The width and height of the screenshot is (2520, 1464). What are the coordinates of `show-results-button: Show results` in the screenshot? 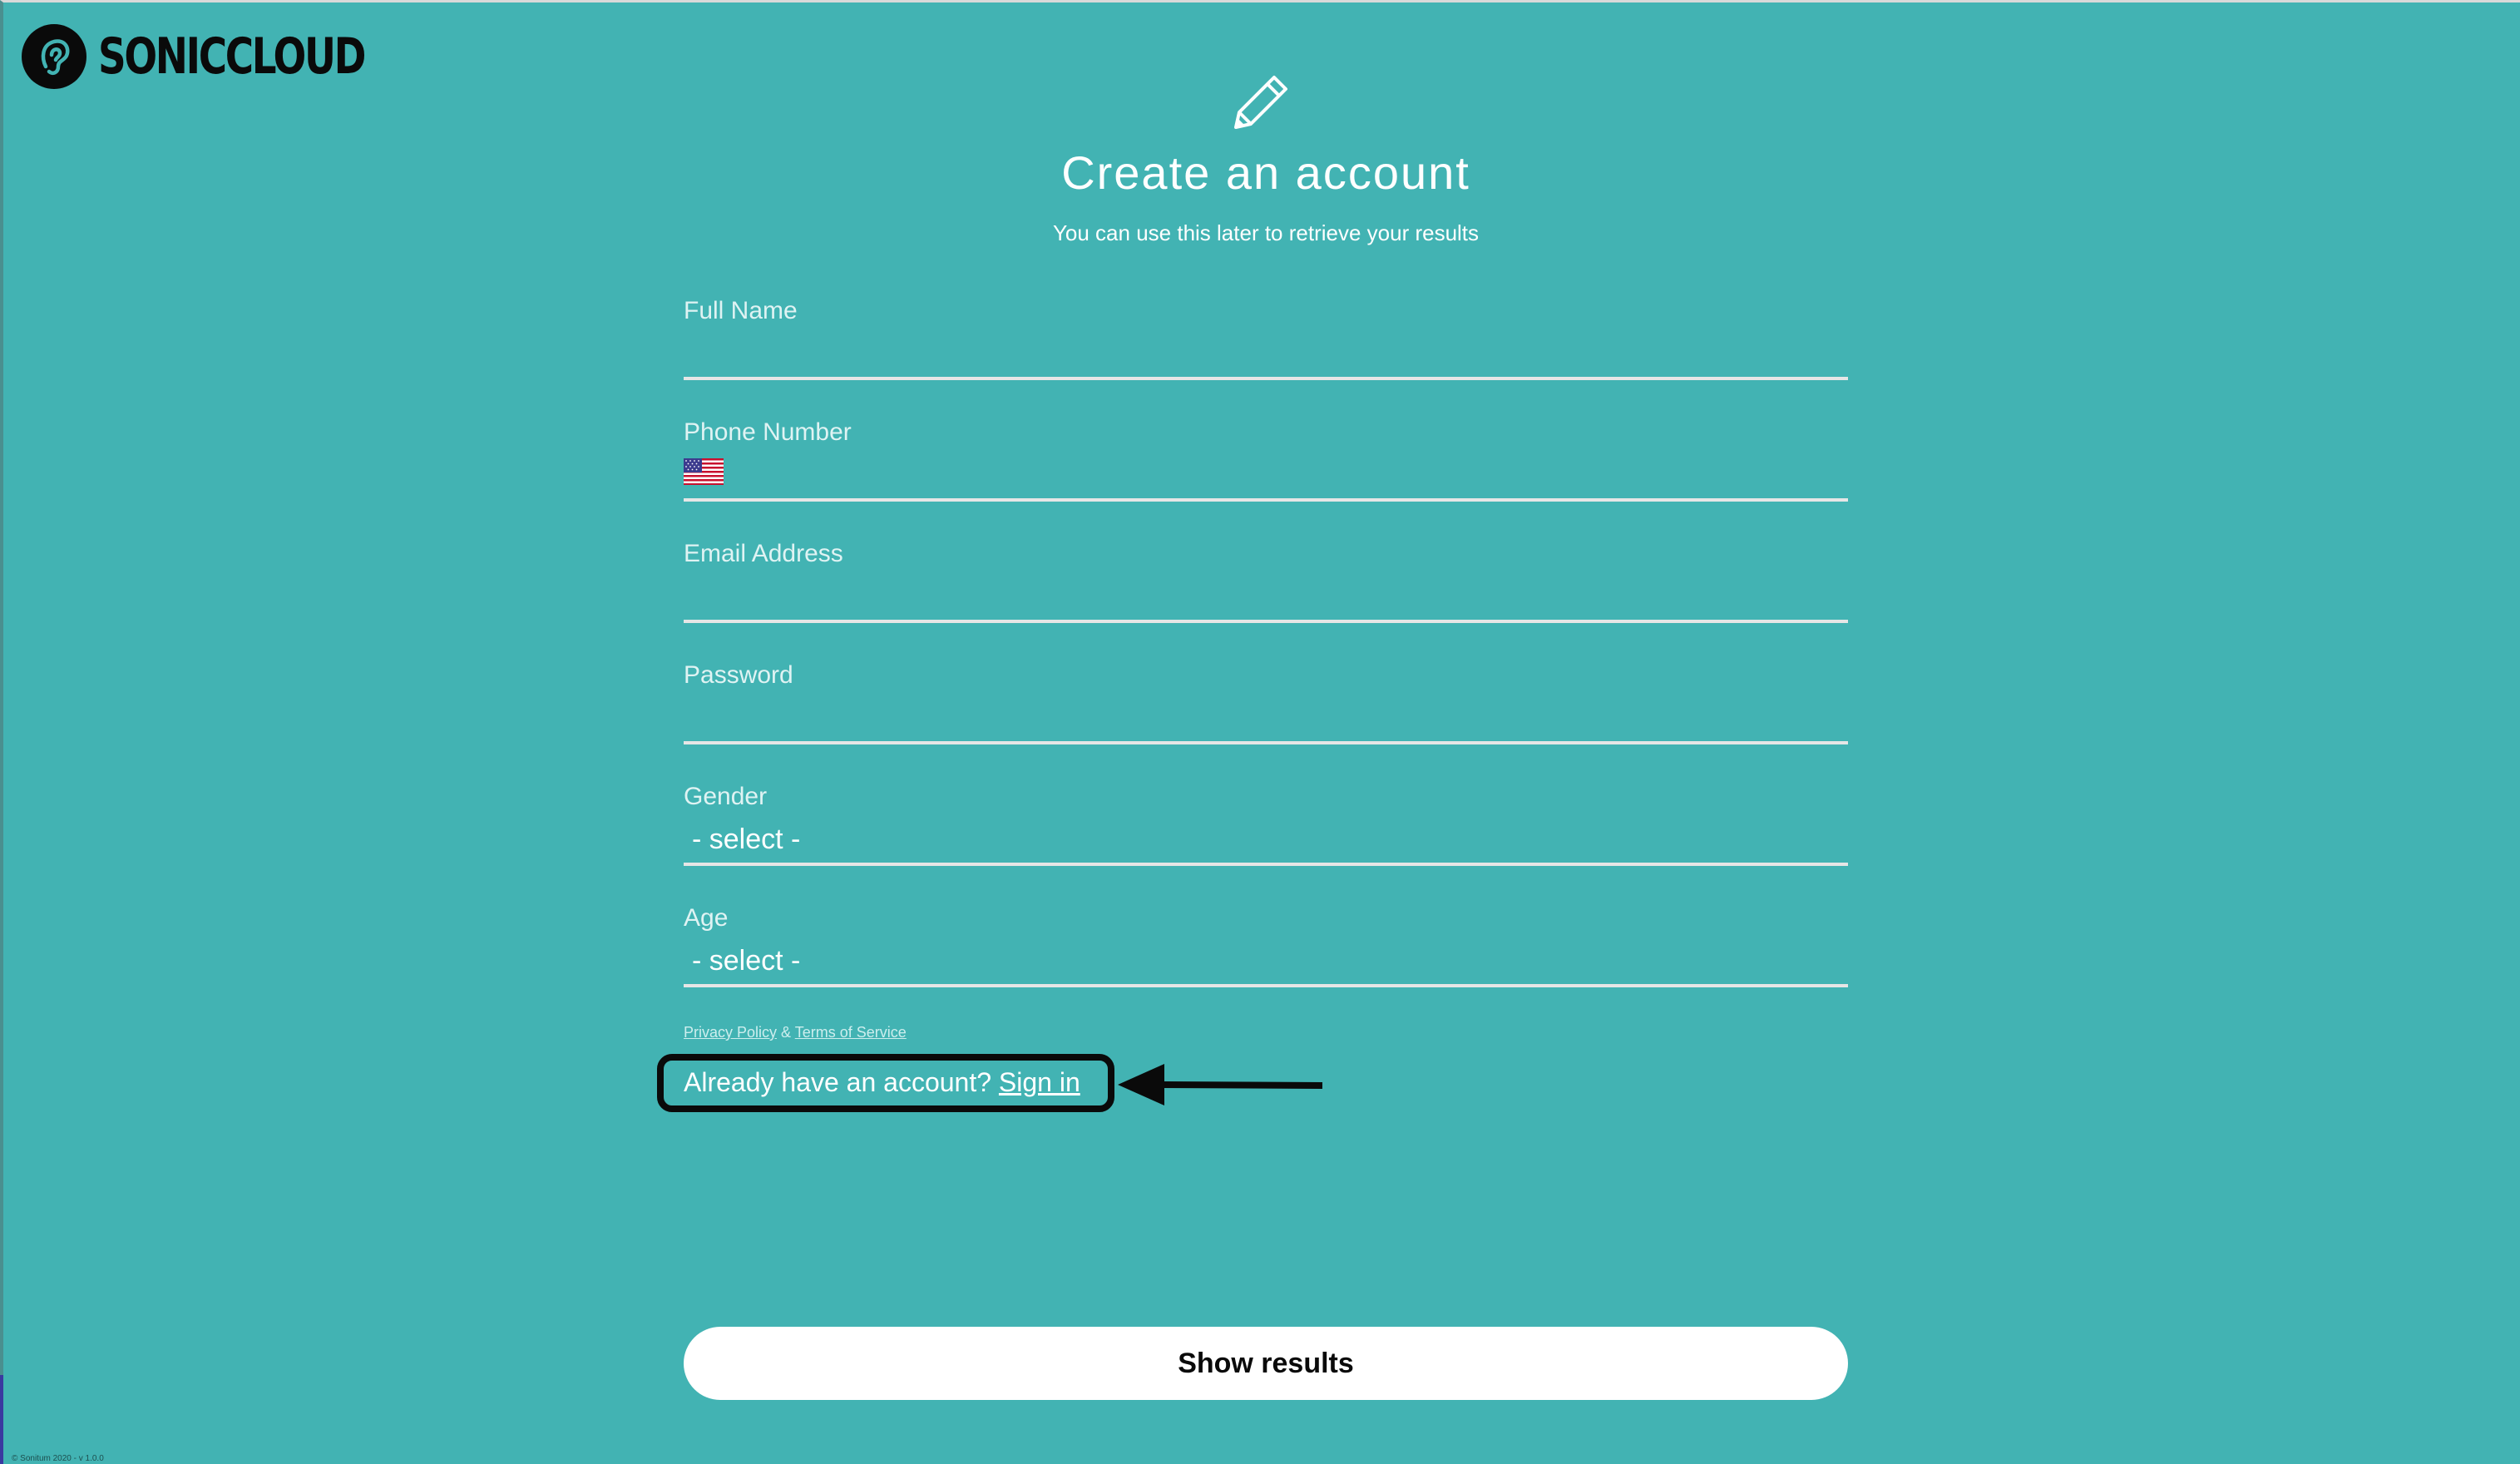 It's located at (1266, 1363).